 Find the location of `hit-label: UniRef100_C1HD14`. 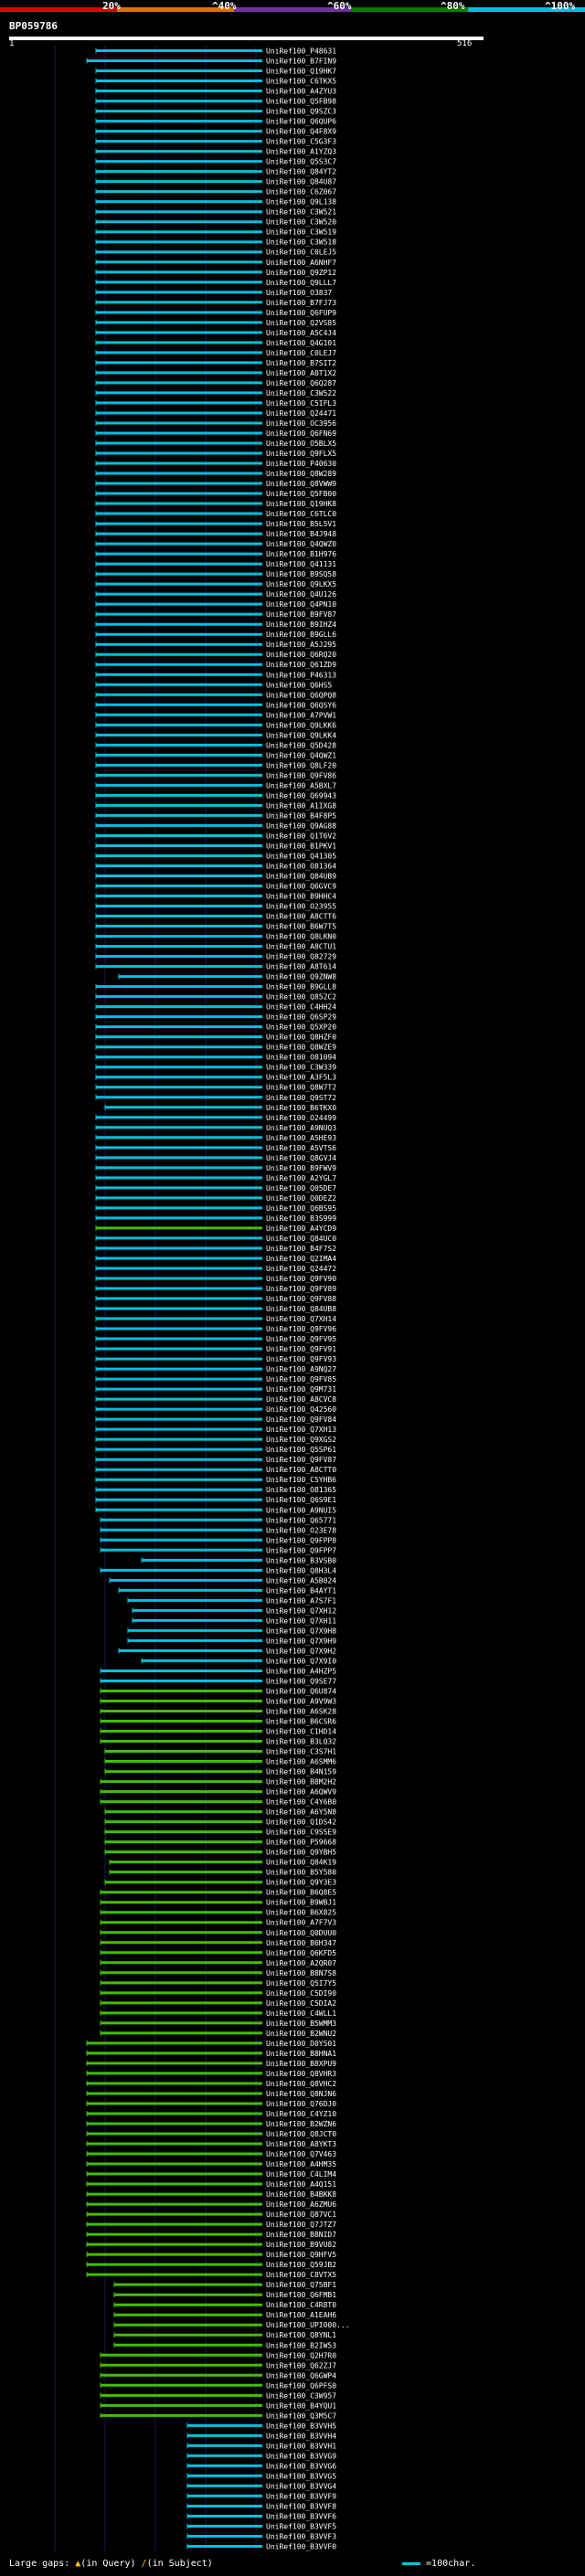

hit-label: UniRef100_C1HD14 is located at coordinates (301, 1732).